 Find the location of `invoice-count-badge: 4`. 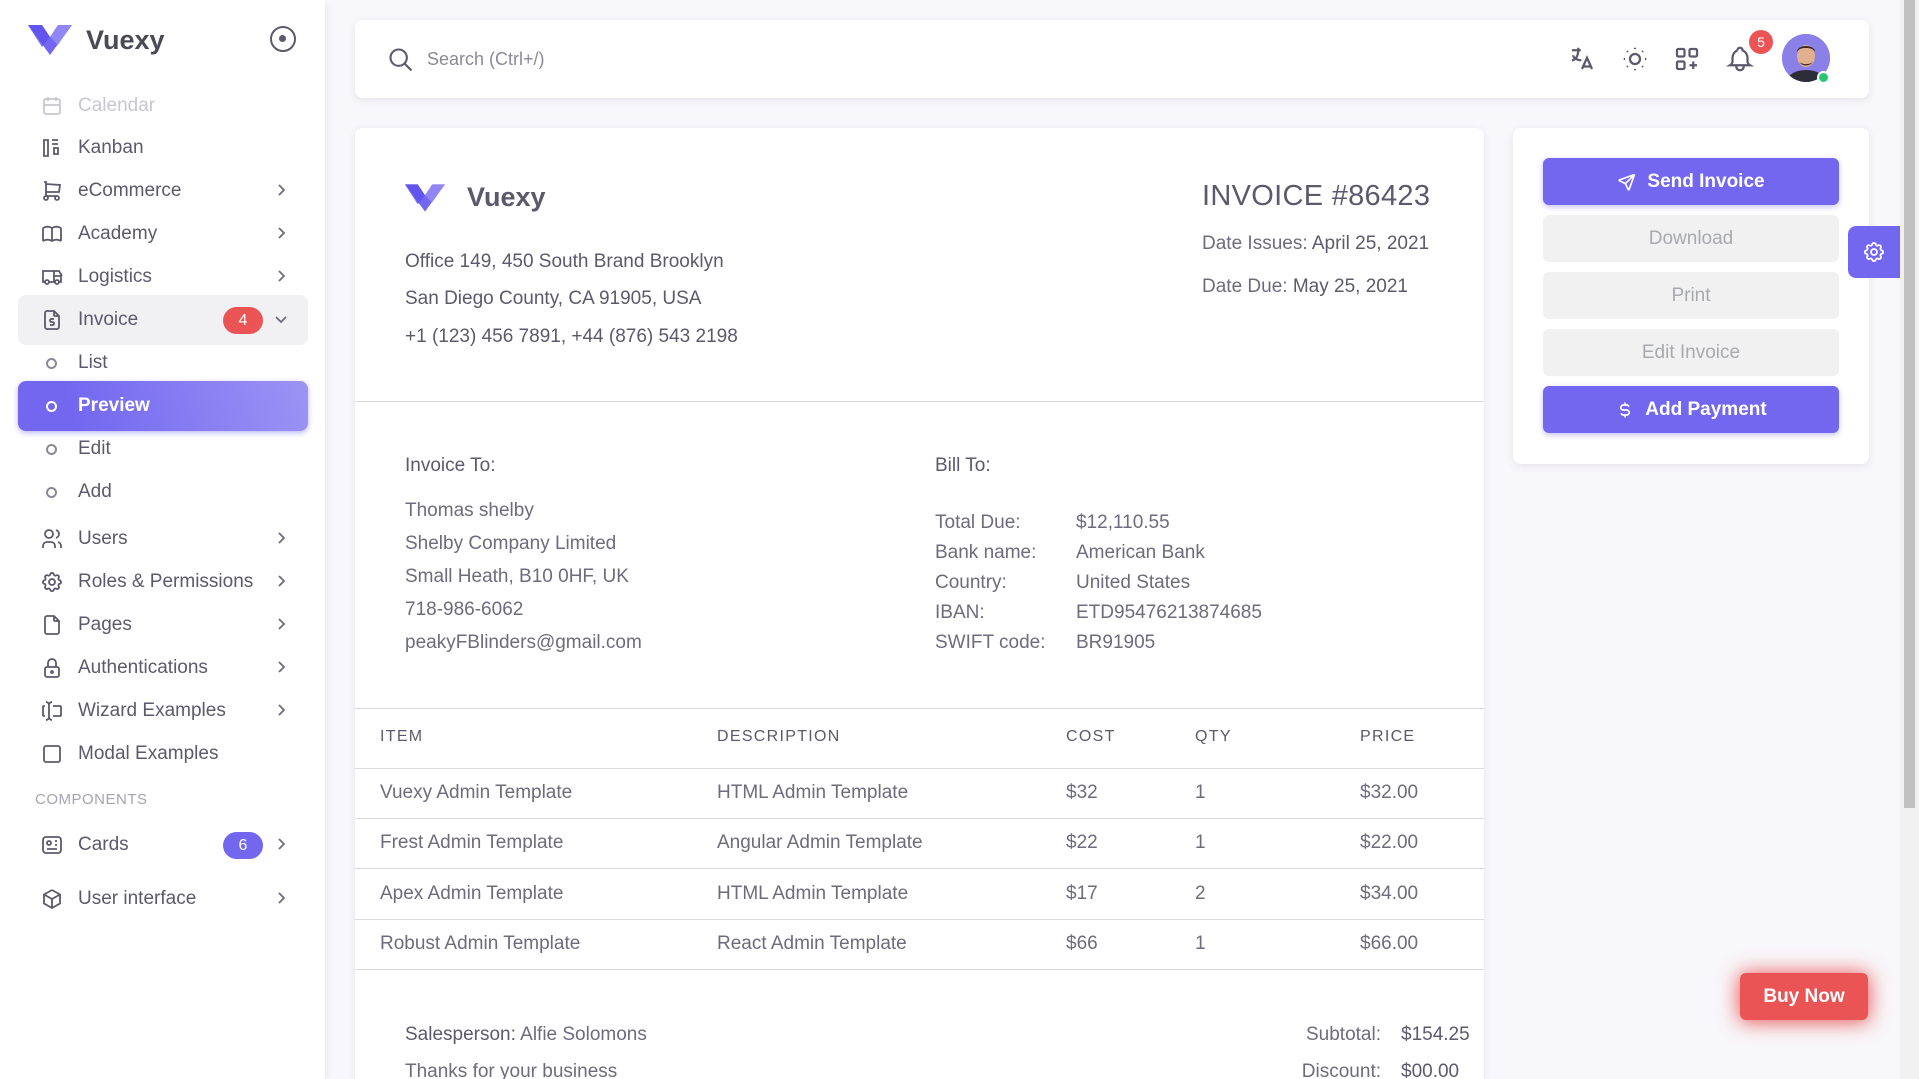

invoice-count-badge: 4 is located at coordinates (243, 320).